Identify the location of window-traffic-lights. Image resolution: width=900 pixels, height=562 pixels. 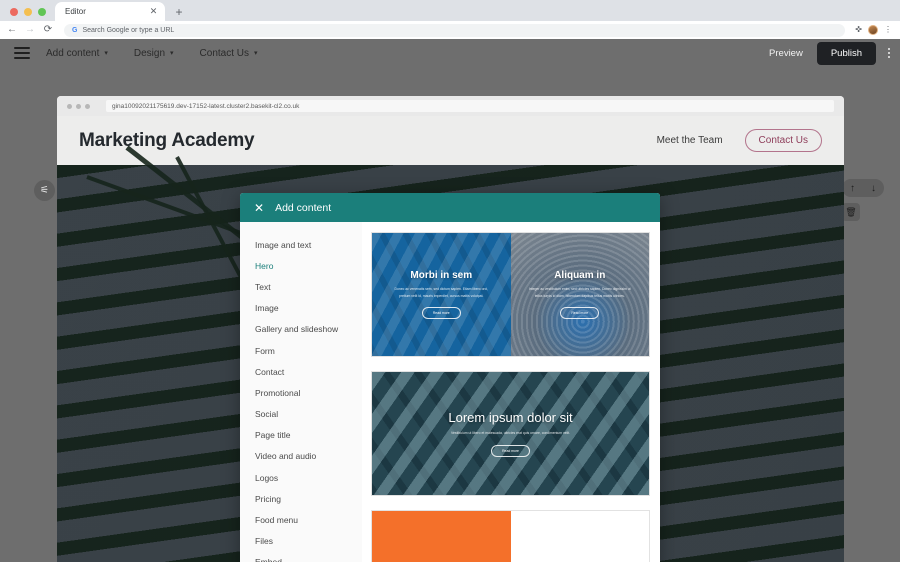
(27, 14).